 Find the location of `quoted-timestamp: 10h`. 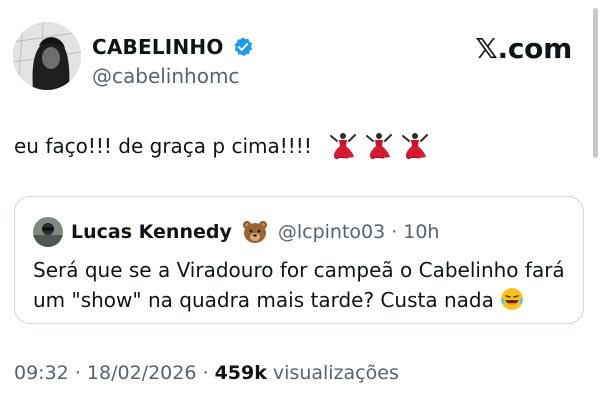

quoted-timestamp: 10h is located at coordinates (421, 232).